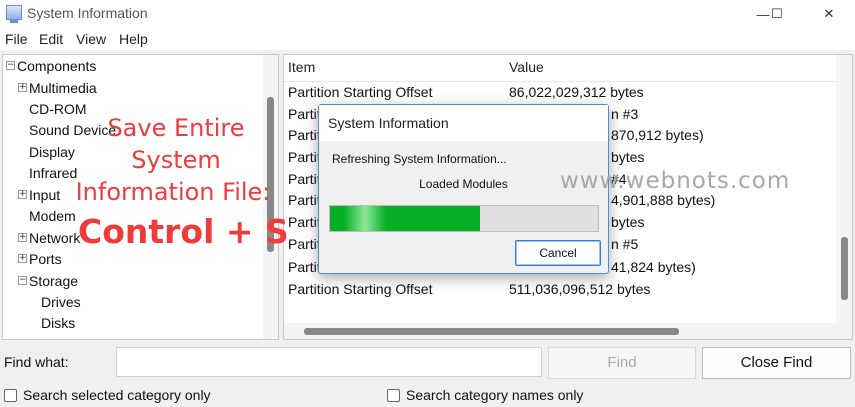 This screenshot has height=407, width=855. Describe the element at coordinates (491, 331) in the screenshot. I see `list-horizontal-scrollbar-thumb` at that location.